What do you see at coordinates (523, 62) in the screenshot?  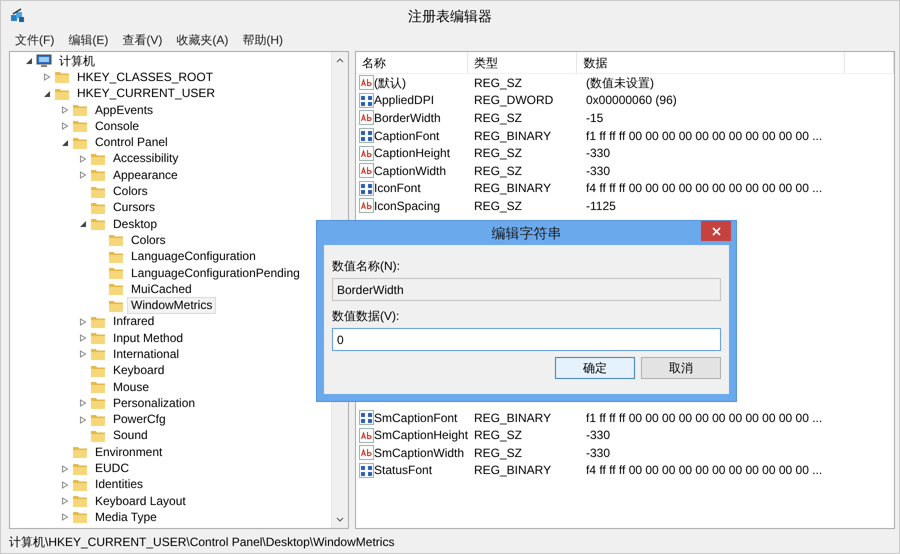 I see `column-header: 类型` at bounding box center [523, 62].